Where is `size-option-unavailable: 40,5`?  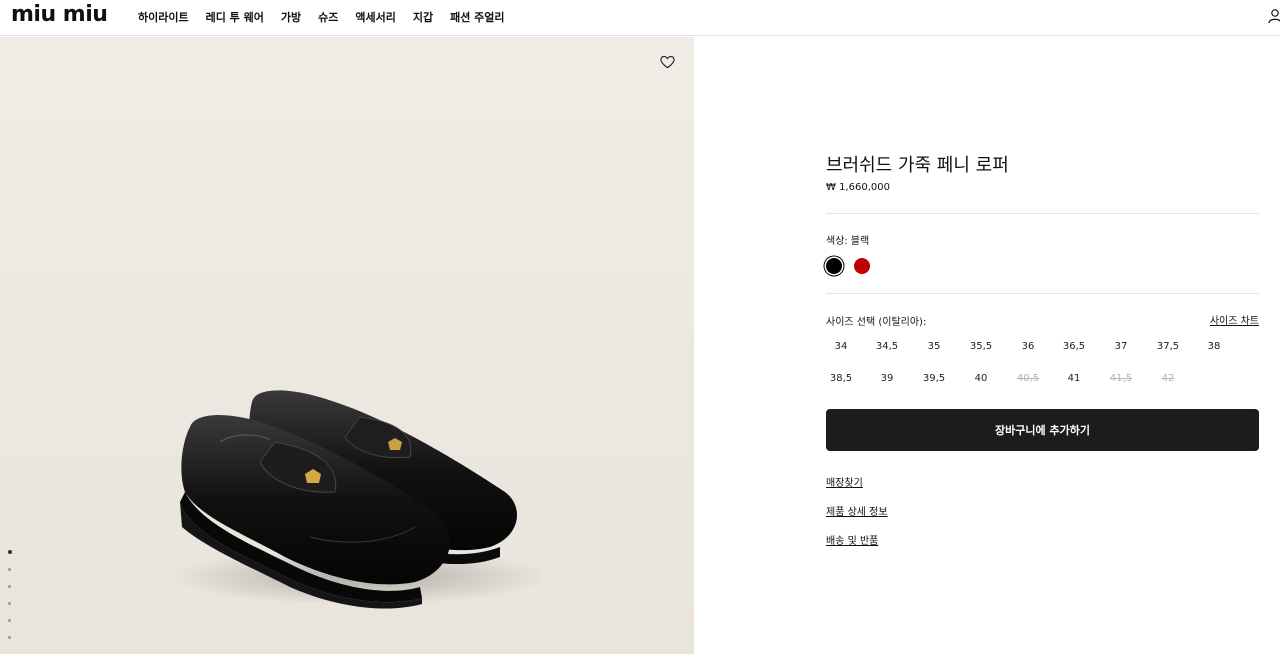 size-option-unavailable: 40,5 is located at coordinates (1028, 378).